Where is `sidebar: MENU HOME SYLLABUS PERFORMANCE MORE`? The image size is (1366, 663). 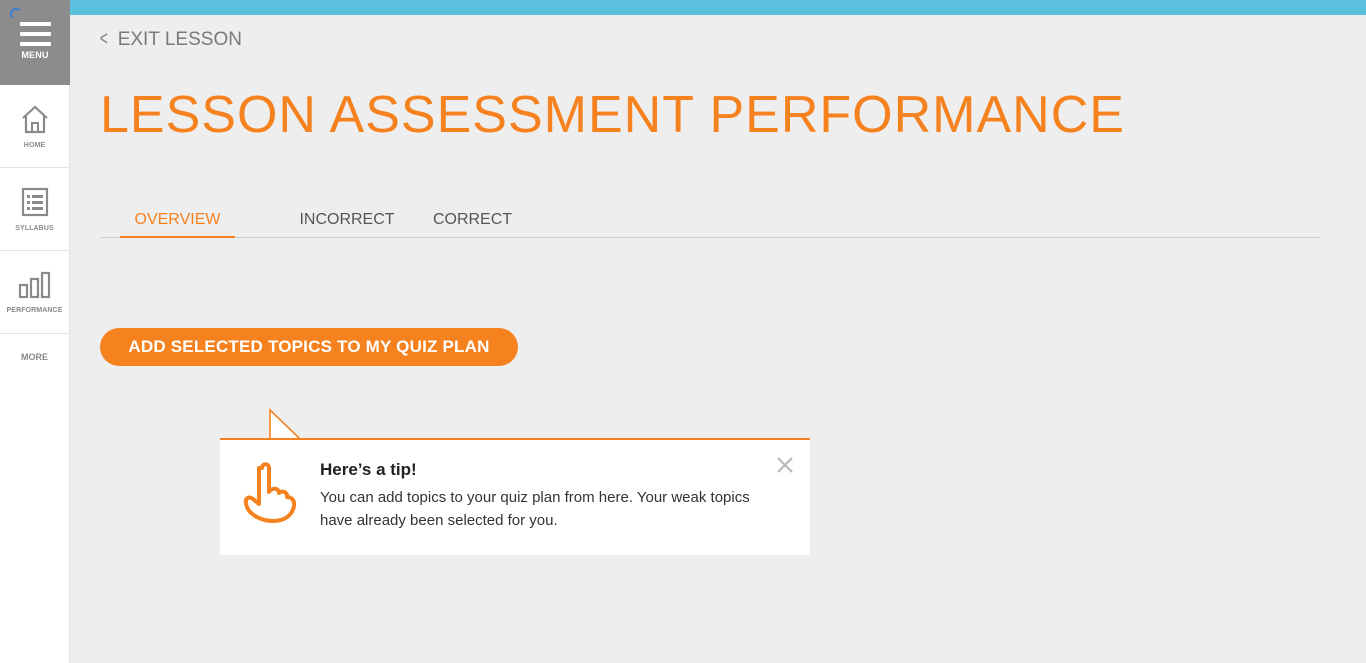
sidebar: MENU HOME SYLLABUS PERFORMANCE MORE is located at coordinates (35, 331).